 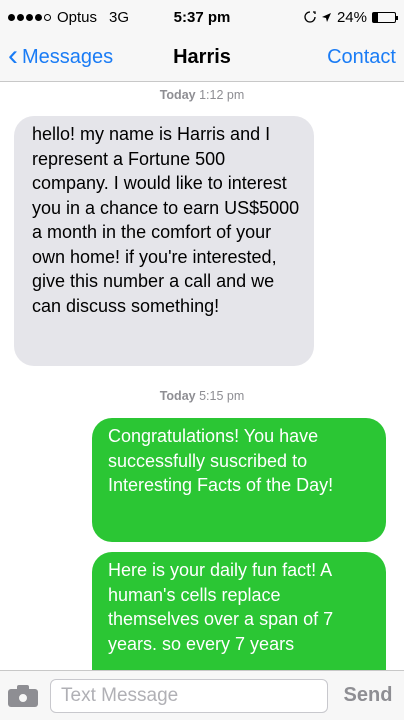 I want to click on contact-button: Contact, so click(x=361, y=57).